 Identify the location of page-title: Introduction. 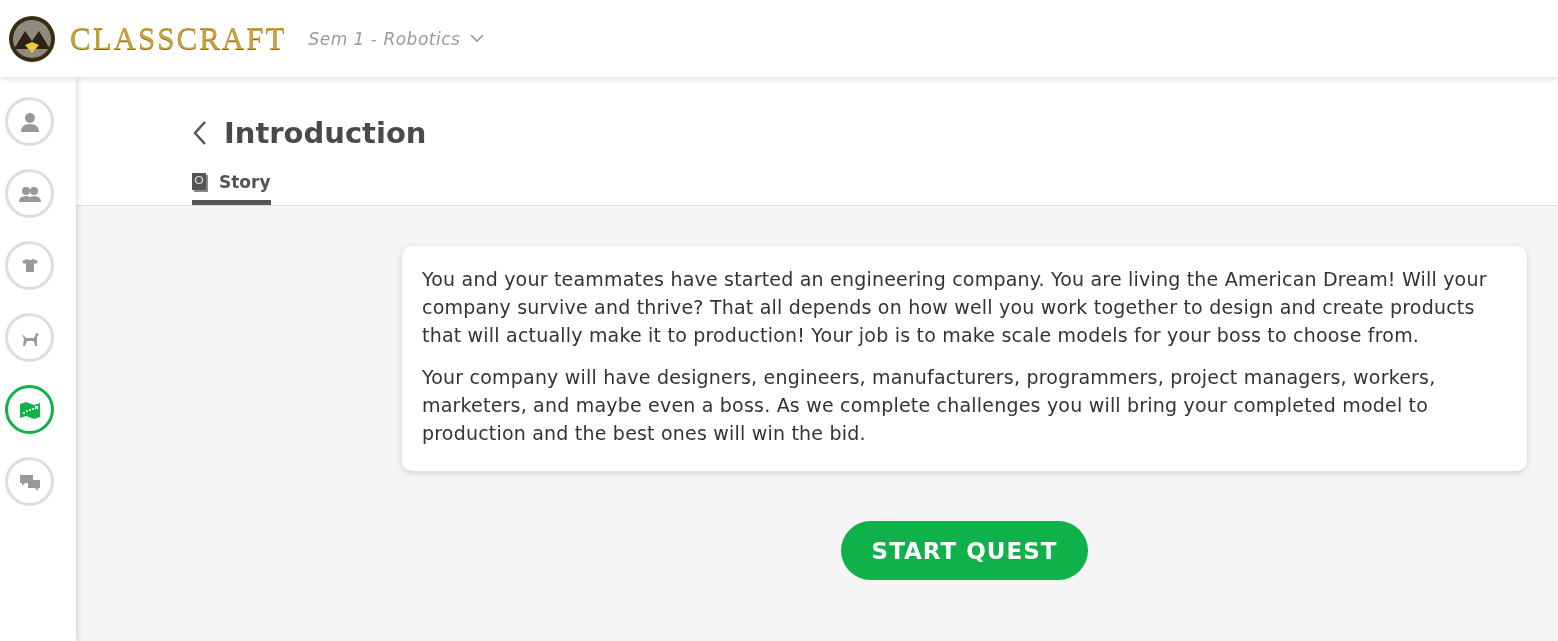
(325, 133).